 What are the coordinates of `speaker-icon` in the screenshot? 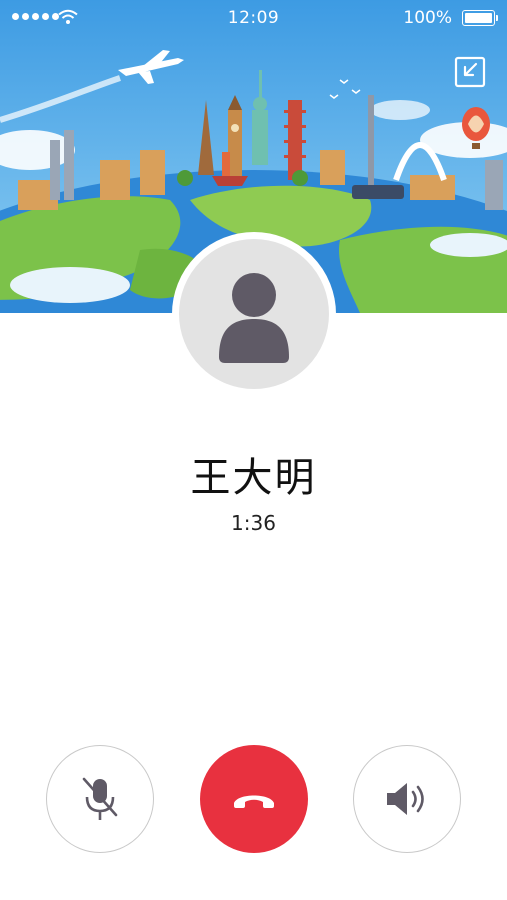 It's located at (405, 799).